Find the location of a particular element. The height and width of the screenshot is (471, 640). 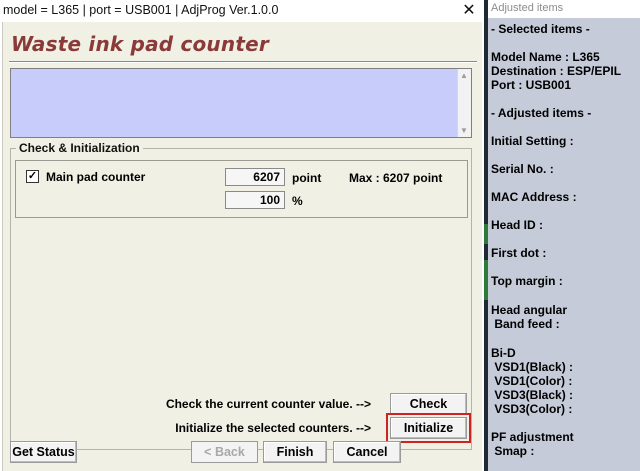

close-icon: ✕ is located at coordinates (469, 11).